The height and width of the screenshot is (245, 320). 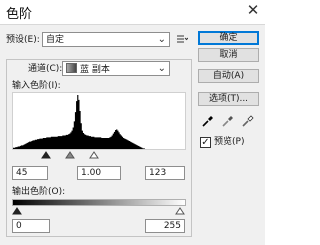 What do you see at coordinates (95, 70) in the screenshot?
I see `channel-value: 蓝 副本` at bounding box center [95, 70].